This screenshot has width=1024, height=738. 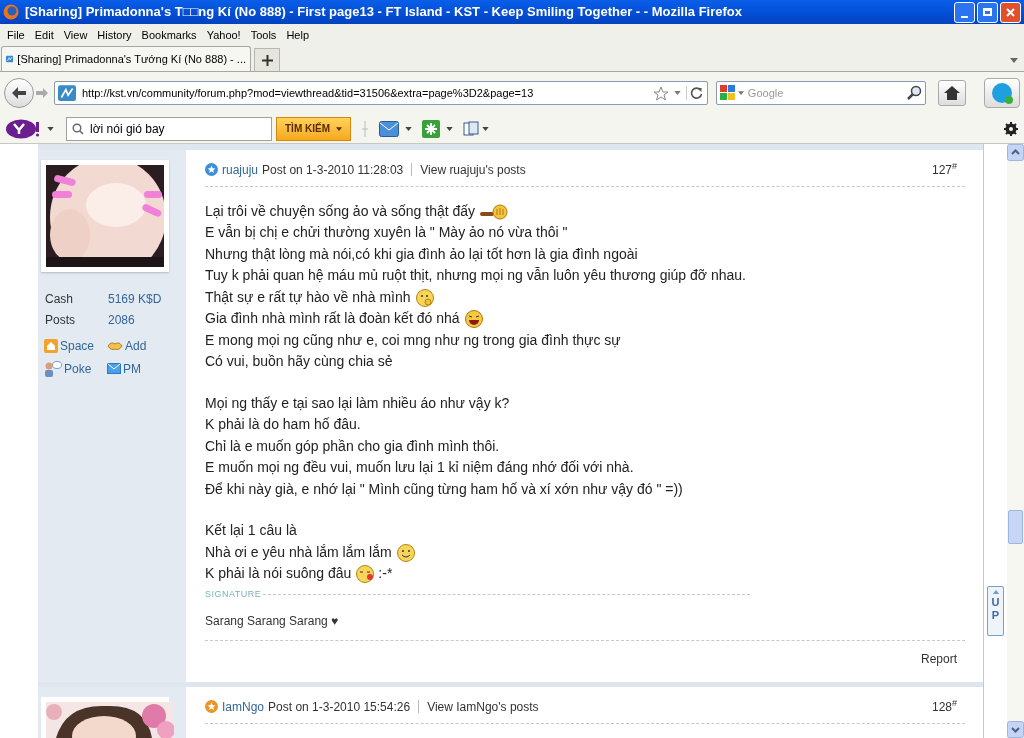 I want to click on scroll-thumb, so click(x=1015, y=527).